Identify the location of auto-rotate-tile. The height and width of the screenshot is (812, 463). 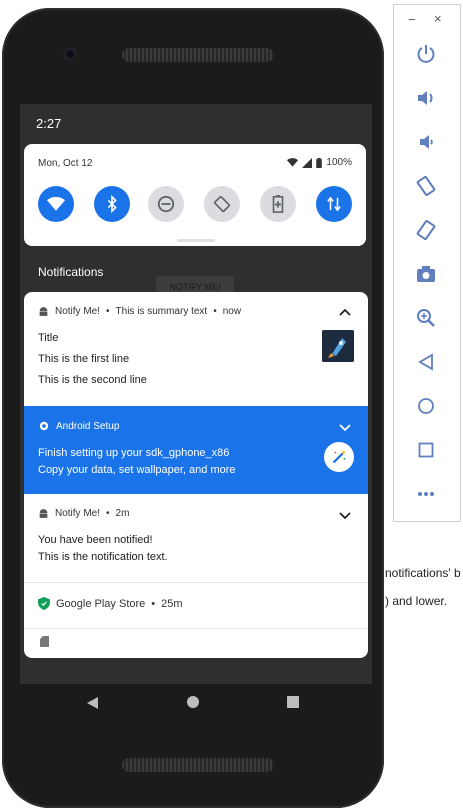
(222, 204).